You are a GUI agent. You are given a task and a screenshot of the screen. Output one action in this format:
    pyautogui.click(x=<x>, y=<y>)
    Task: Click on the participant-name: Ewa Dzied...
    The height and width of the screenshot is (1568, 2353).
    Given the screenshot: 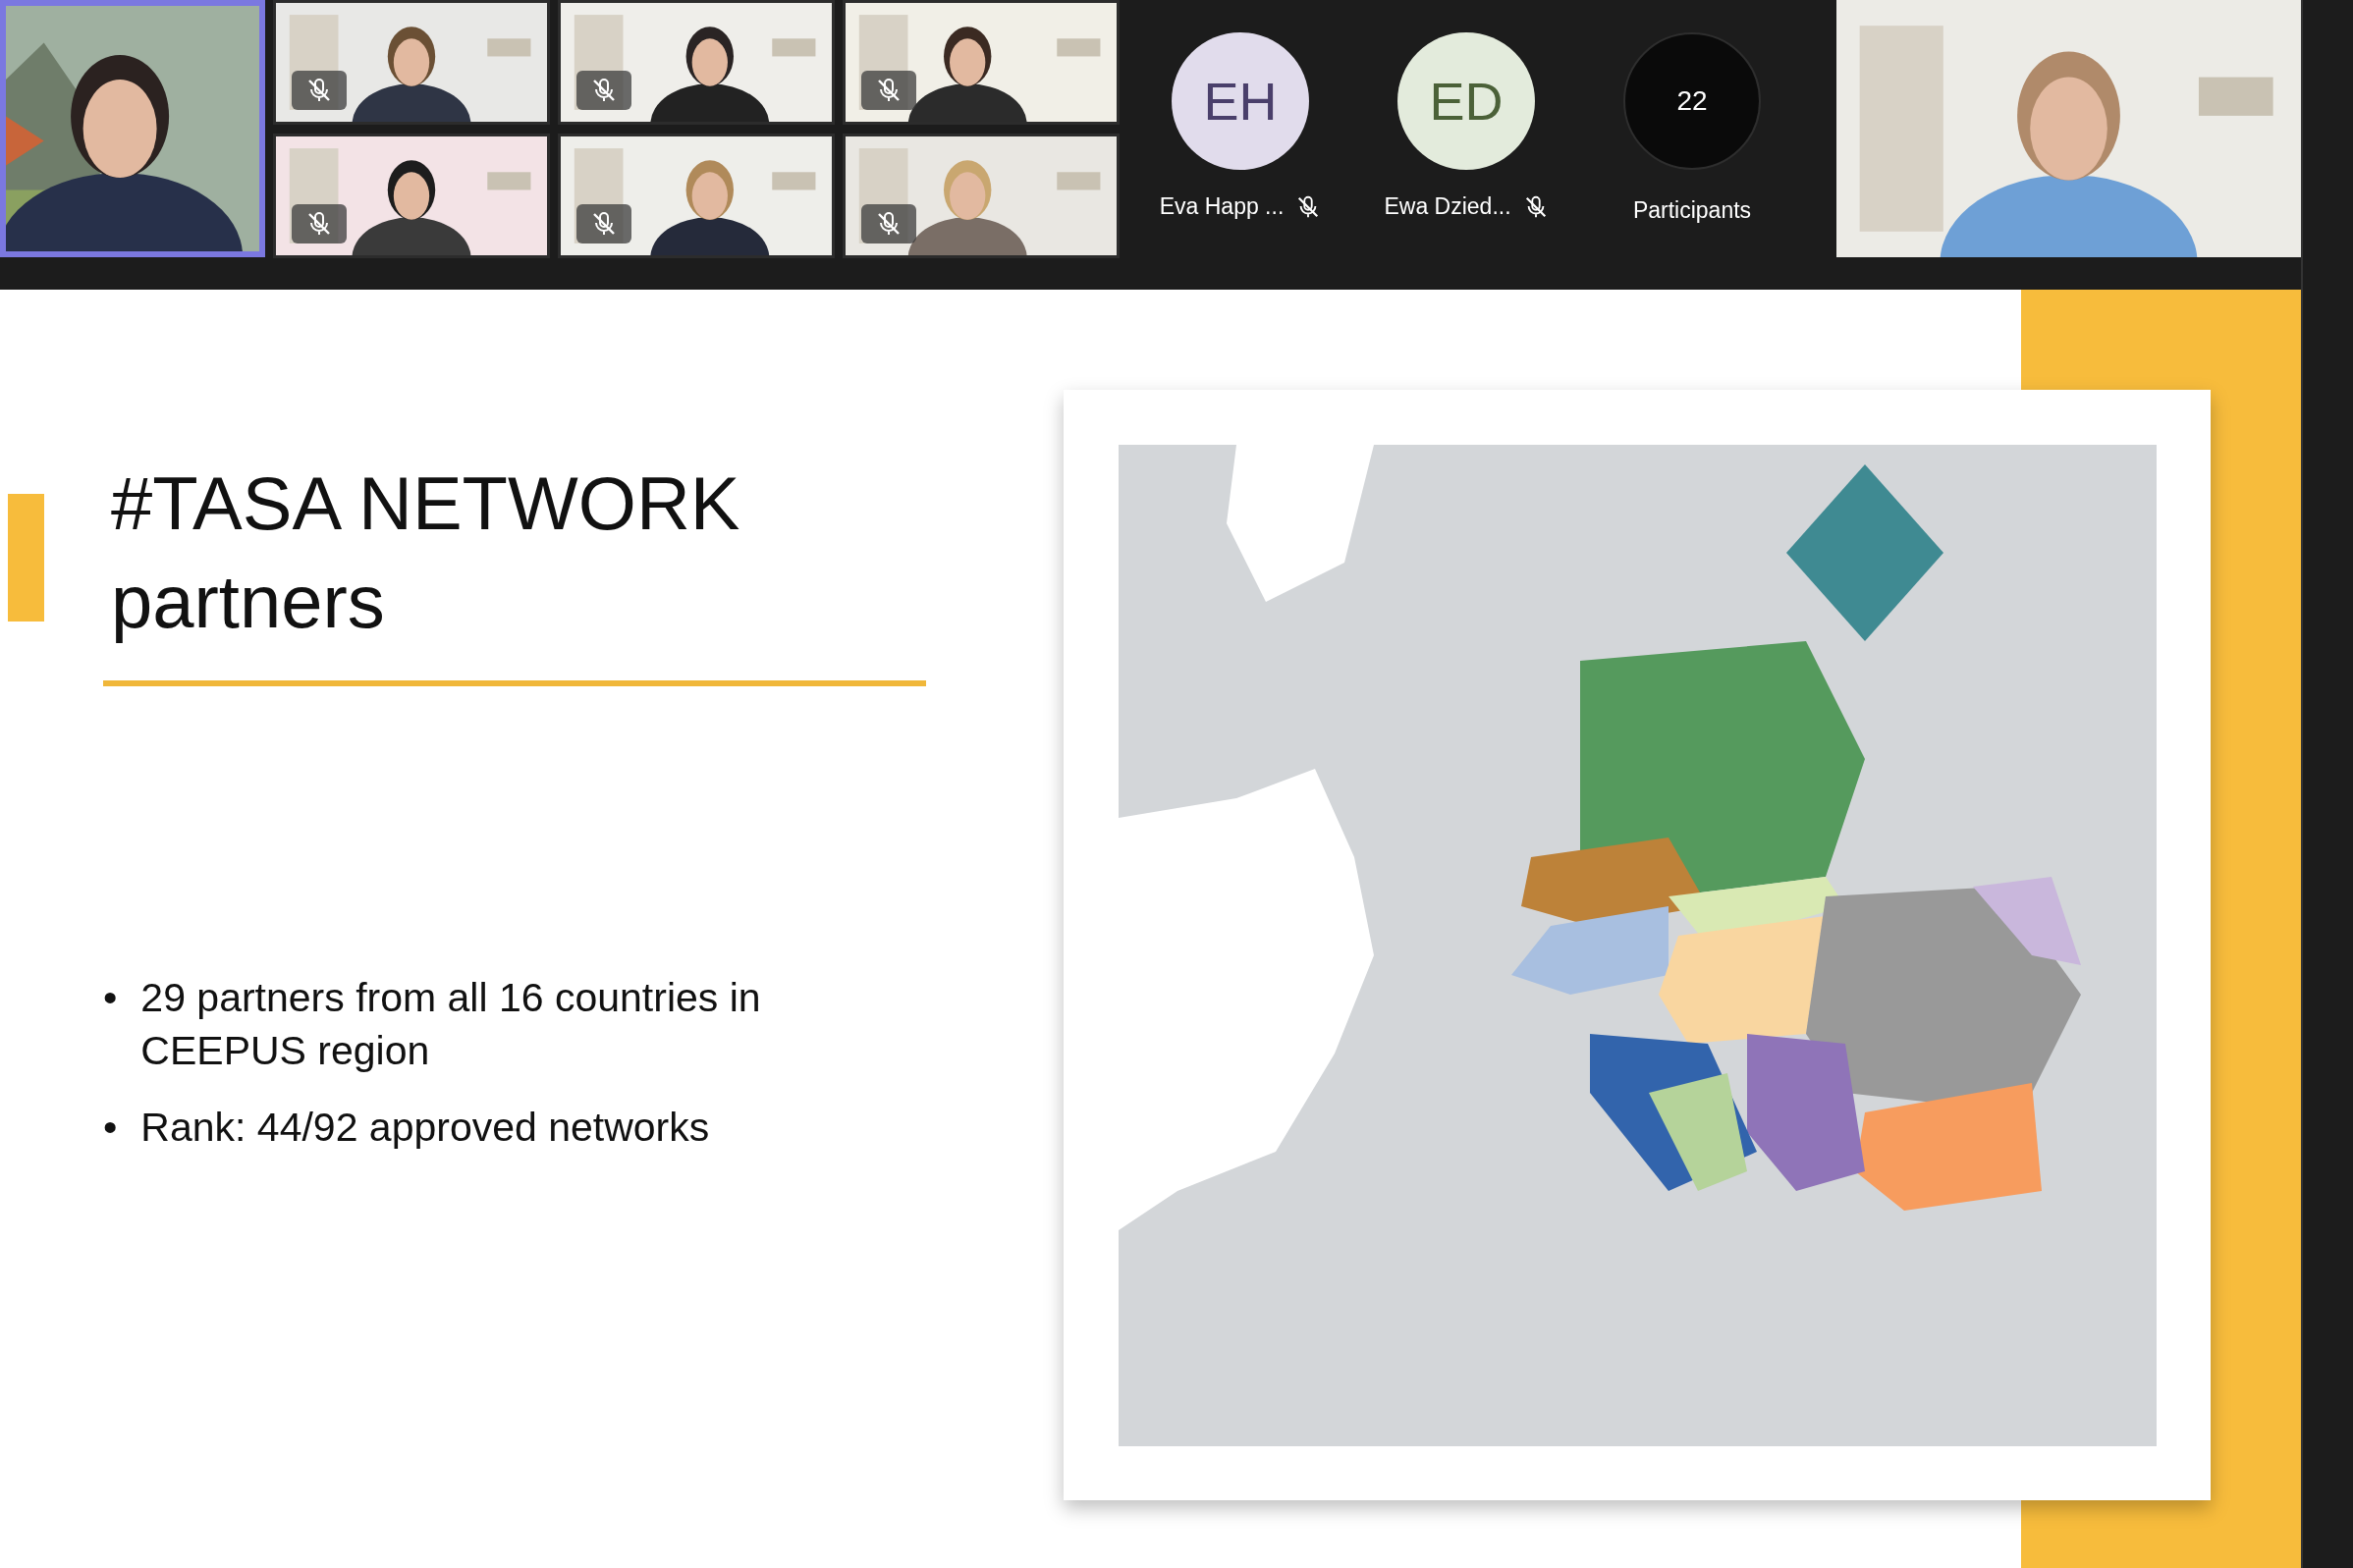 What is the action you would take?
    pyautogui.click(x=1447, y=206)
    